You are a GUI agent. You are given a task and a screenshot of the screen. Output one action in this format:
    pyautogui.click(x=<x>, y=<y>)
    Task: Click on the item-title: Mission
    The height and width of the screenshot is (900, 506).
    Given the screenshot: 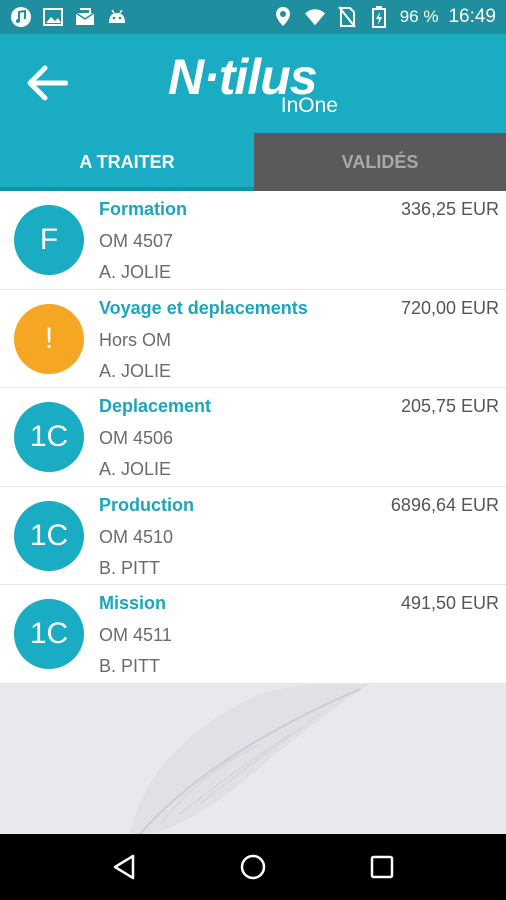 What is the action you would take?
    pyautogui.click(x=133, y=603)
    